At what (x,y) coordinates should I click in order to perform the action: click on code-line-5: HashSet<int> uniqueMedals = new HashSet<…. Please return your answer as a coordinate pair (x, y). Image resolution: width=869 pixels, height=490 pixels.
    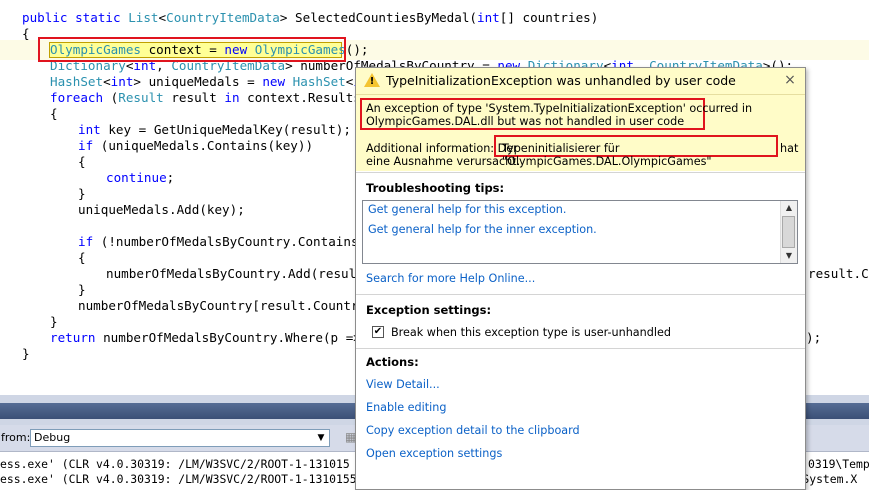
    Looking at the image, I should click on (213, 81).